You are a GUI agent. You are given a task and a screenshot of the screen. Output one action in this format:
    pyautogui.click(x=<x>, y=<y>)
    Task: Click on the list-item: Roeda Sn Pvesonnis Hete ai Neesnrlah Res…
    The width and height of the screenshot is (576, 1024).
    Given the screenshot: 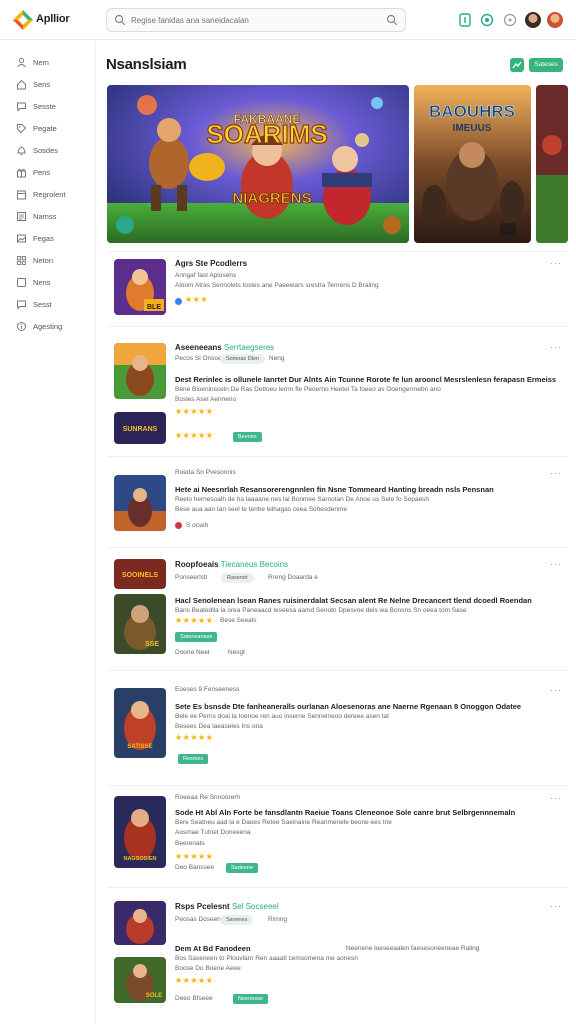 What is the action you would take?
    pyautogui.click(x=338, y=501)
    